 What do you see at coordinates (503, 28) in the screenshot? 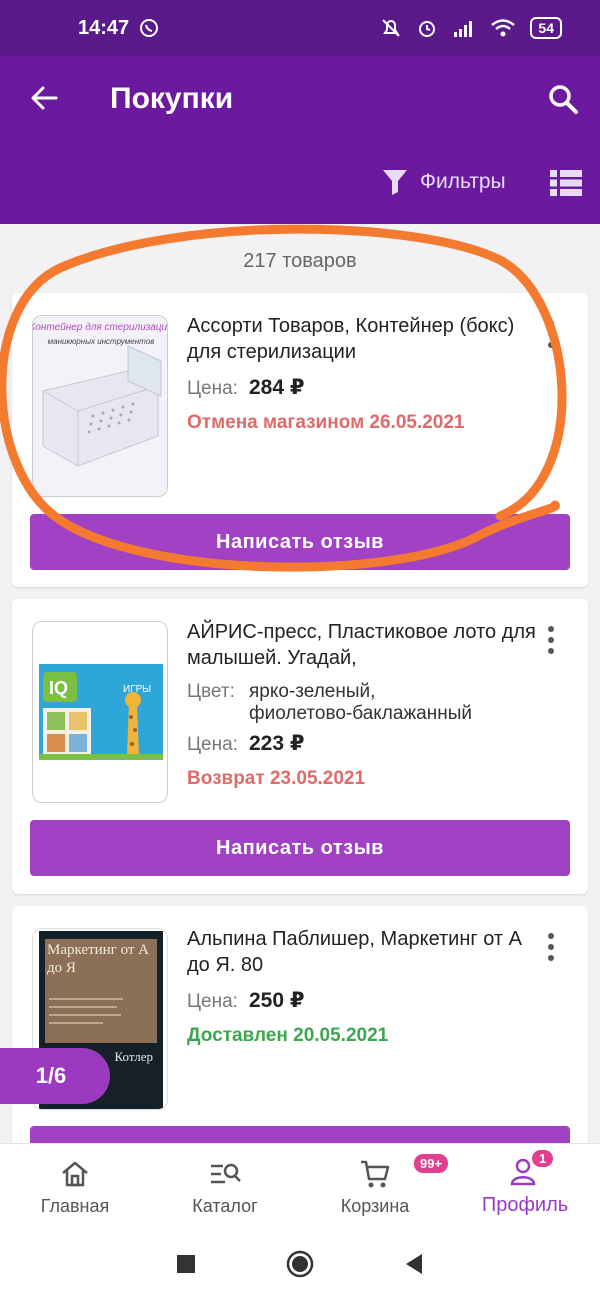
I see `wifi-icon` at bounding box center [503, 28].